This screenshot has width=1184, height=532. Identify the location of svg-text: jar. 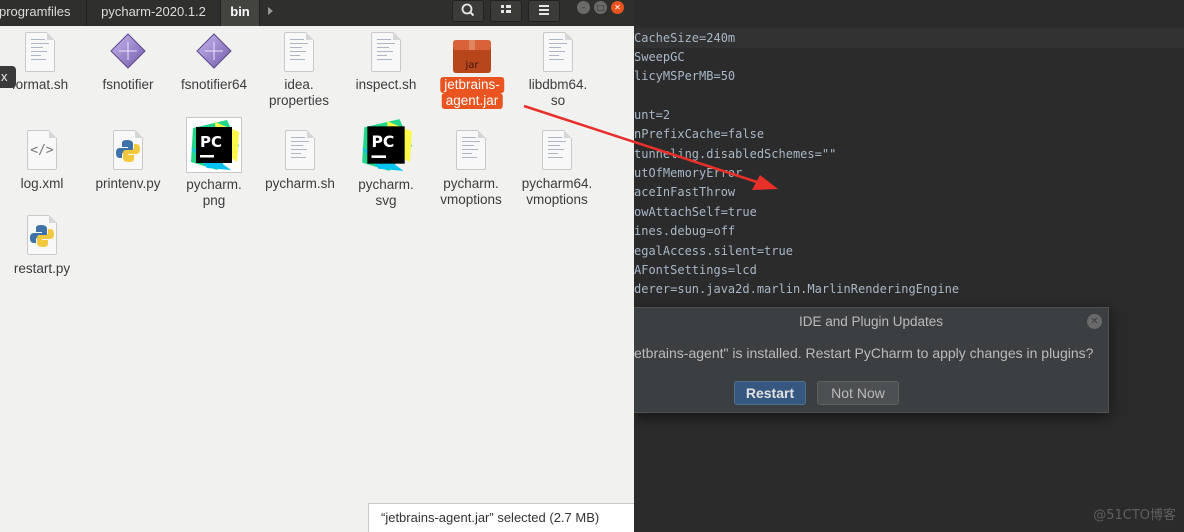
(471, 65).